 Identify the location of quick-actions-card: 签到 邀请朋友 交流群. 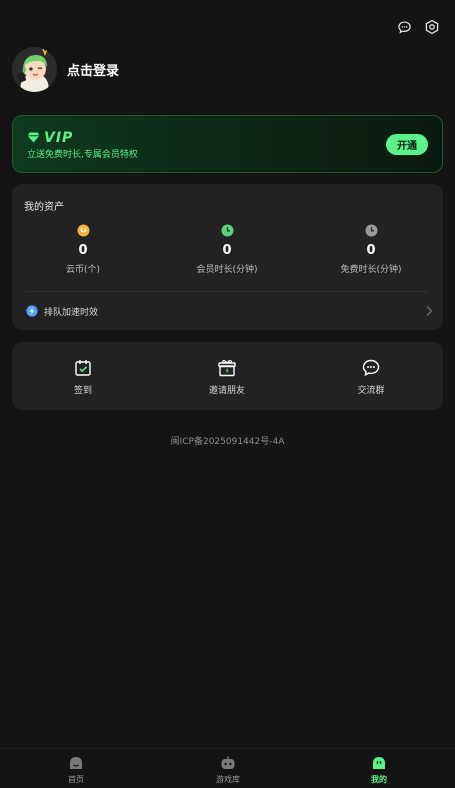
(227, 376).